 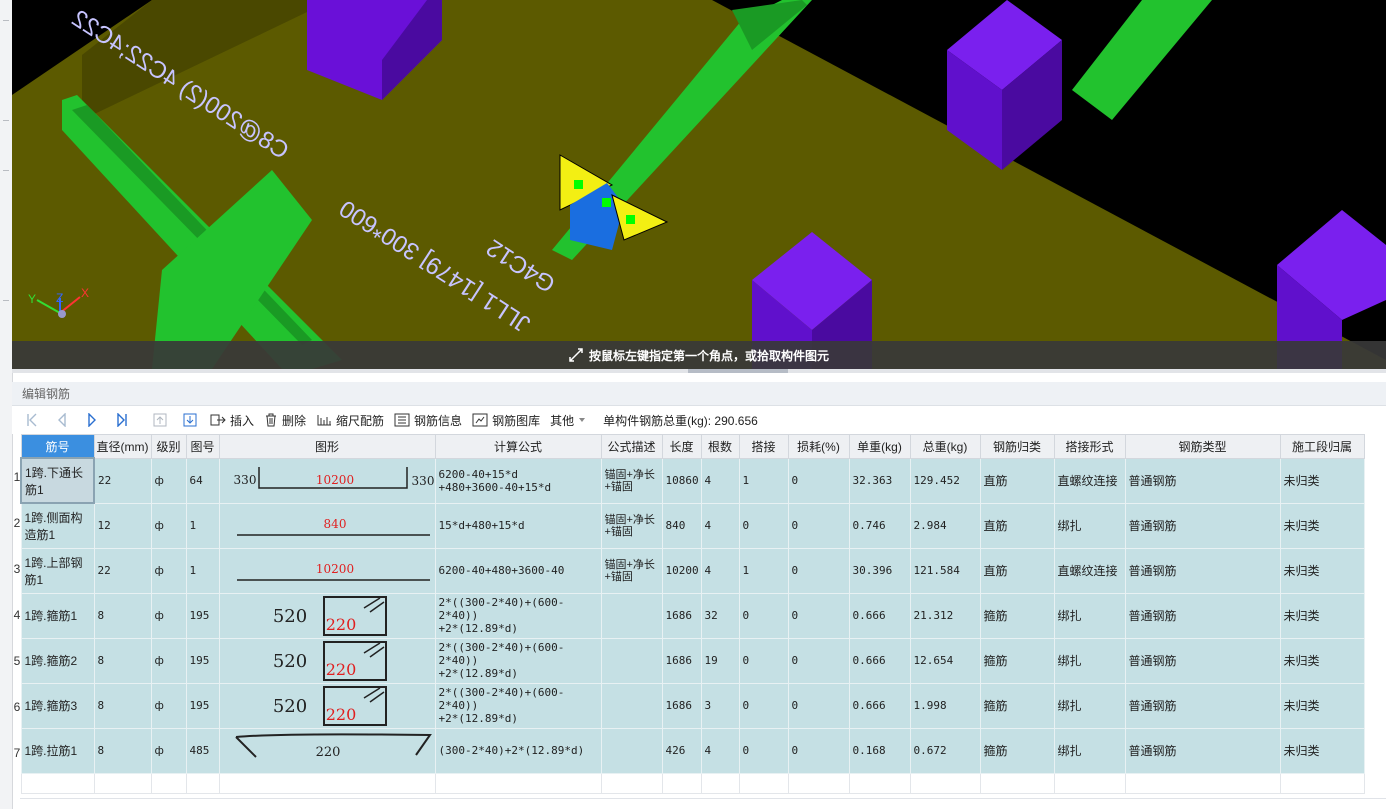 What do you see at coordinates (763, 750) in the screenshot?
I see `cell-lap: 0` at bounding box center [763, 750].